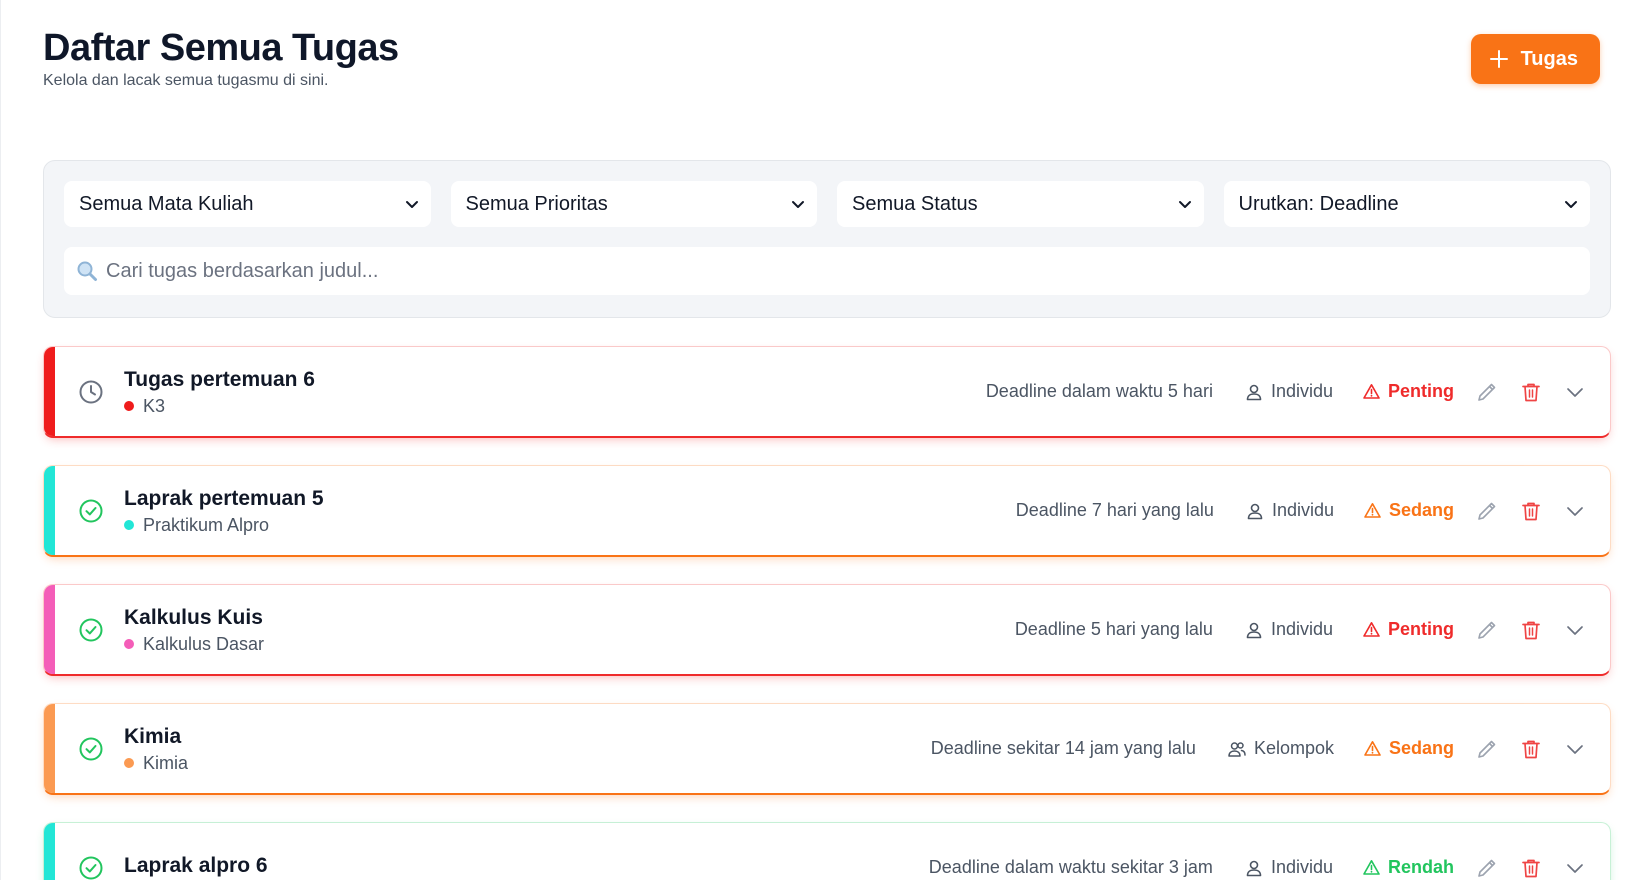 The height and width of the screenshot is (880, 1642). I want to click on task-info: Tugas pertemuan 6 K3, so click(219, 392).